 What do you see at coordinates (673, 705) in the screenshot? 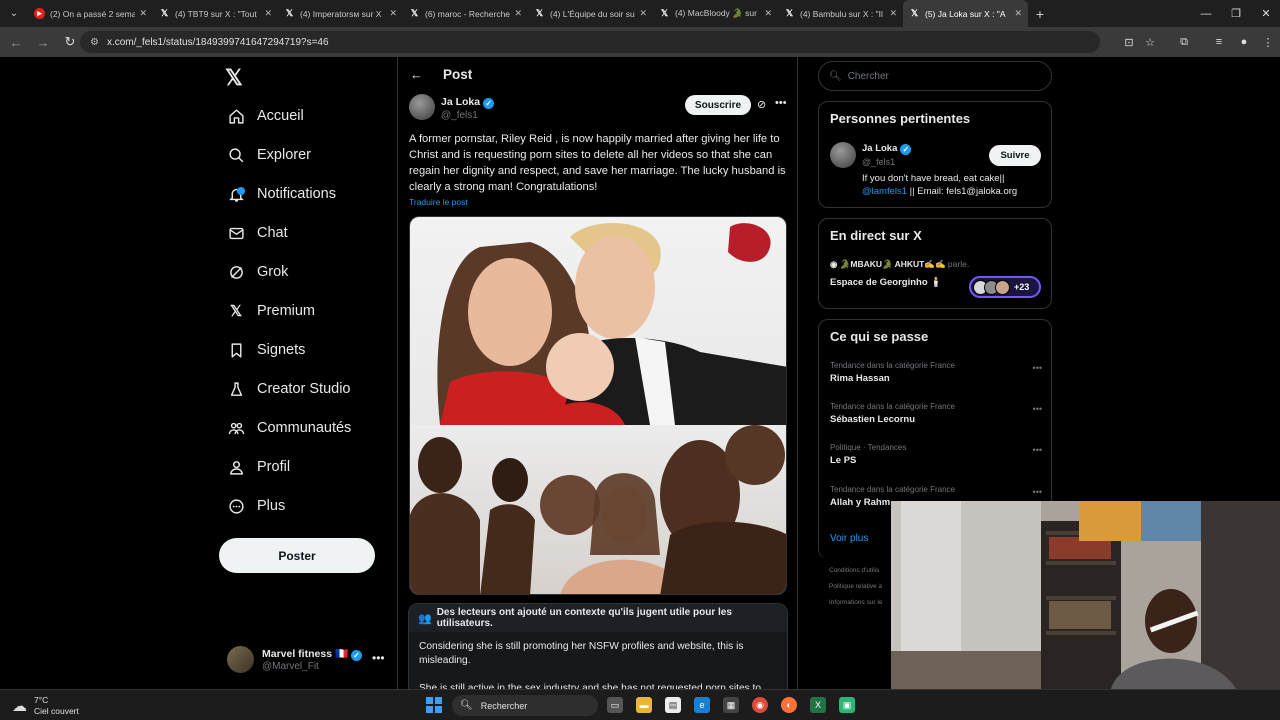
I see `notepad-icon: ▤` at bounding box center [673, 705].